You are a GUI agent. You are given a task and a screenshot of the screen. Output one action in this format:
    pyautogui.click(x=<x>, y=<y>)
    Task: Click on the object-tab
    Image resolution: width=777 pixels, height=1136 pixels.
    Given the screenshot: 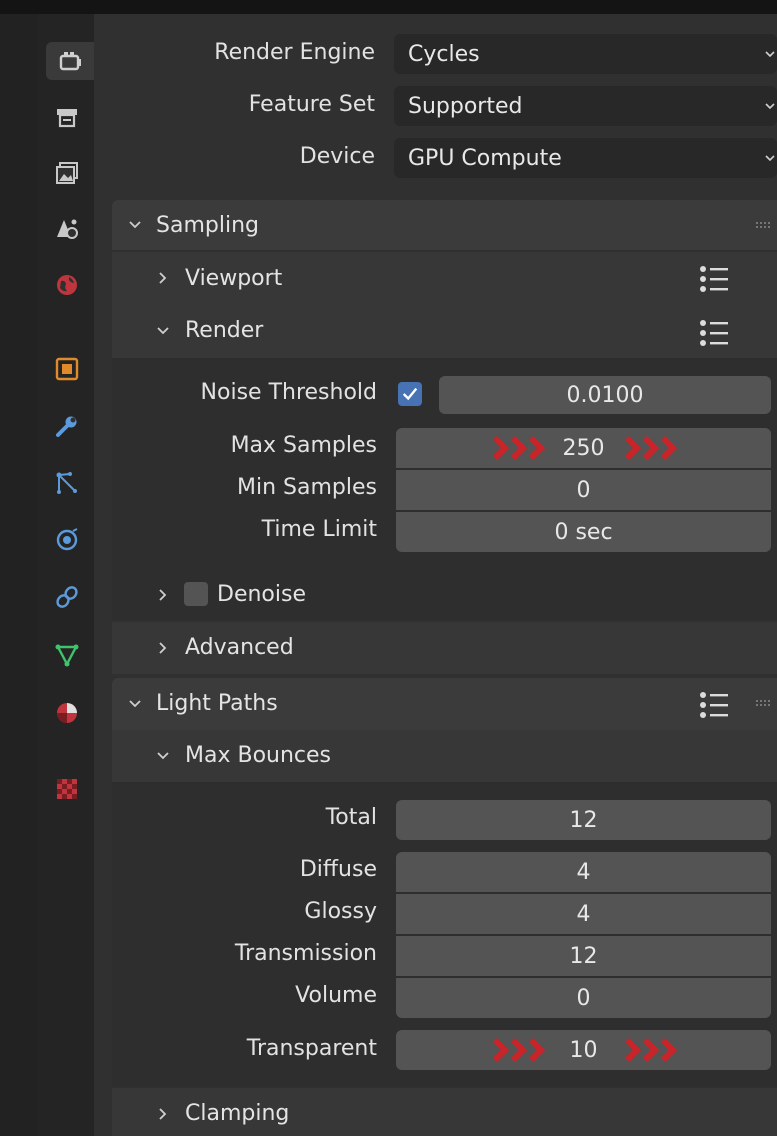 What is the action you would take?
    pyautogui.click(x=67, y=369)
    